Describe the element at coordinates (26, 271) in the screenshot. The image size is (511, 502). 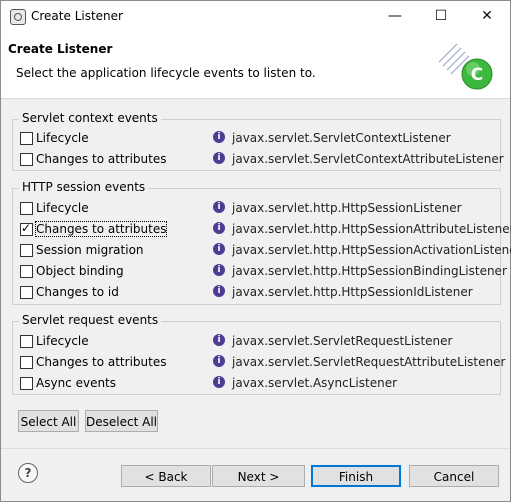
I see `object-binding-checkbox` at that location.